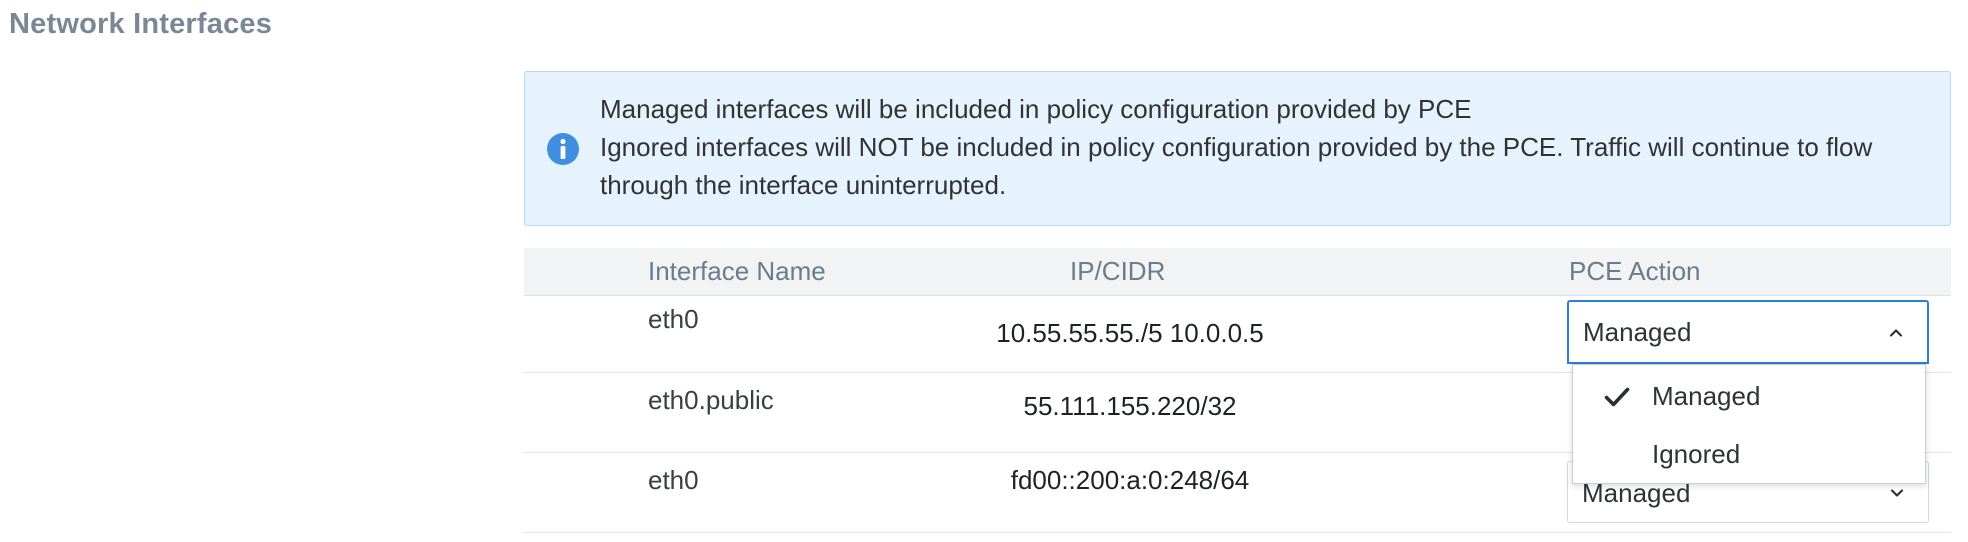 The height and width of the screenshot is (542, 1968). I want to click on check-icon, so click(1617, 397).